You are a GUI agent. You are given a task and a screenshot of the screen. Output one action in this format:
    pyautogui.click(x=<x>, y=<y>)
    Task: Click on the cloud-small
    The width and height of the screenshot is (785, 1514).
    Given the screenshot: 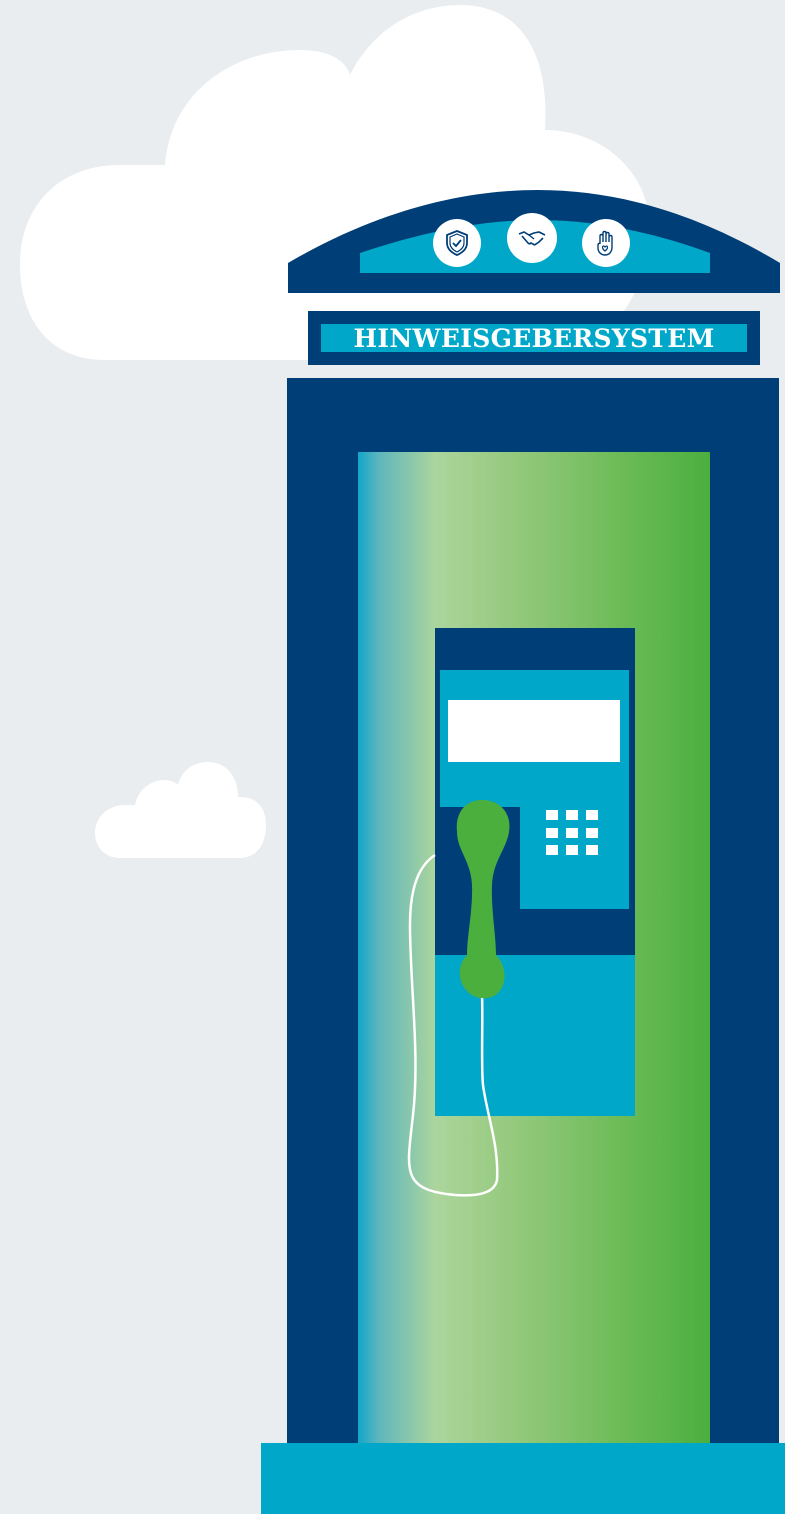 What is the action you would take?
    pyautogui.click(x=180, y=810)
    